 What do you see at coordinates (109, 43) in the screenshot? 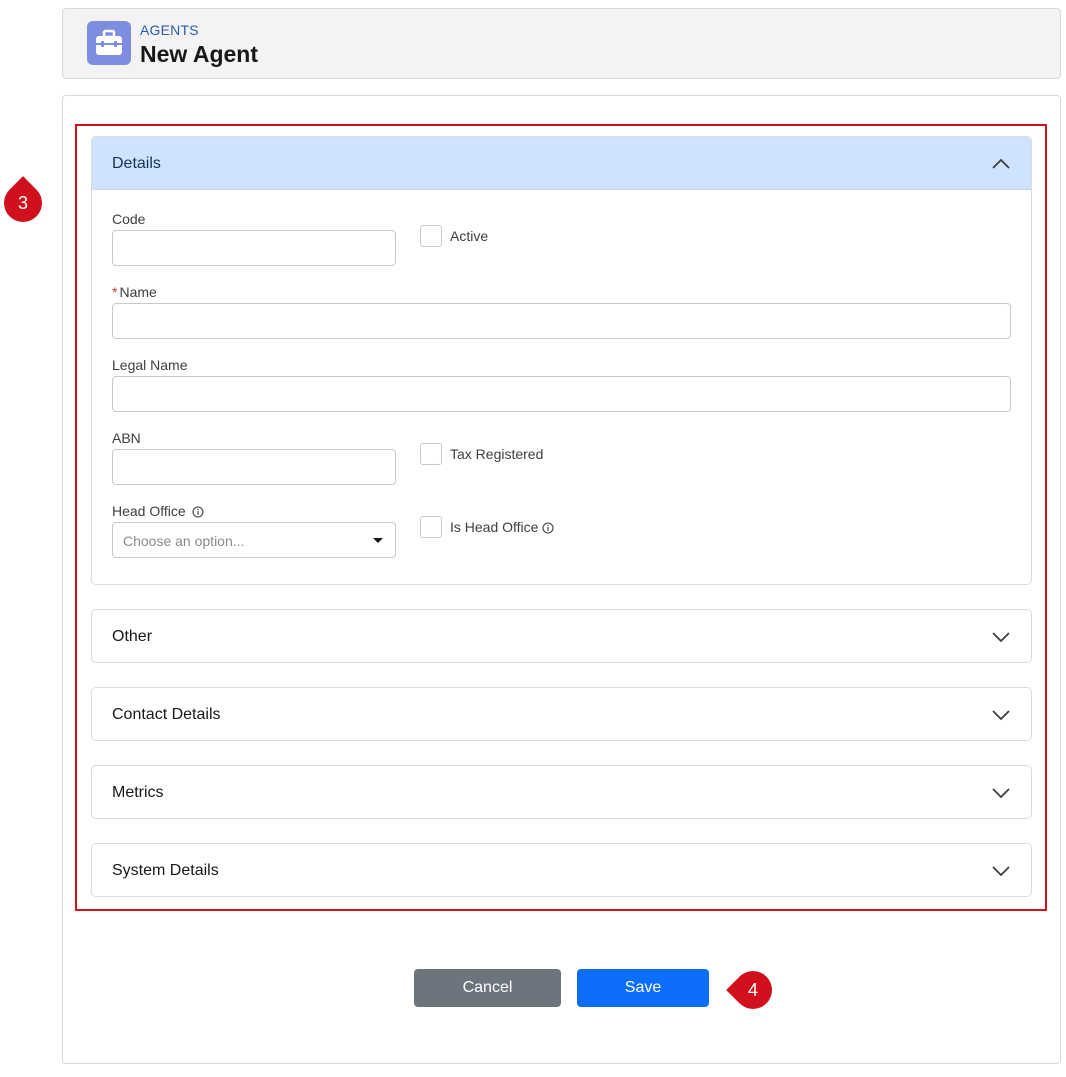
I see `briefcase-icon` at bounding box center [109, 43].